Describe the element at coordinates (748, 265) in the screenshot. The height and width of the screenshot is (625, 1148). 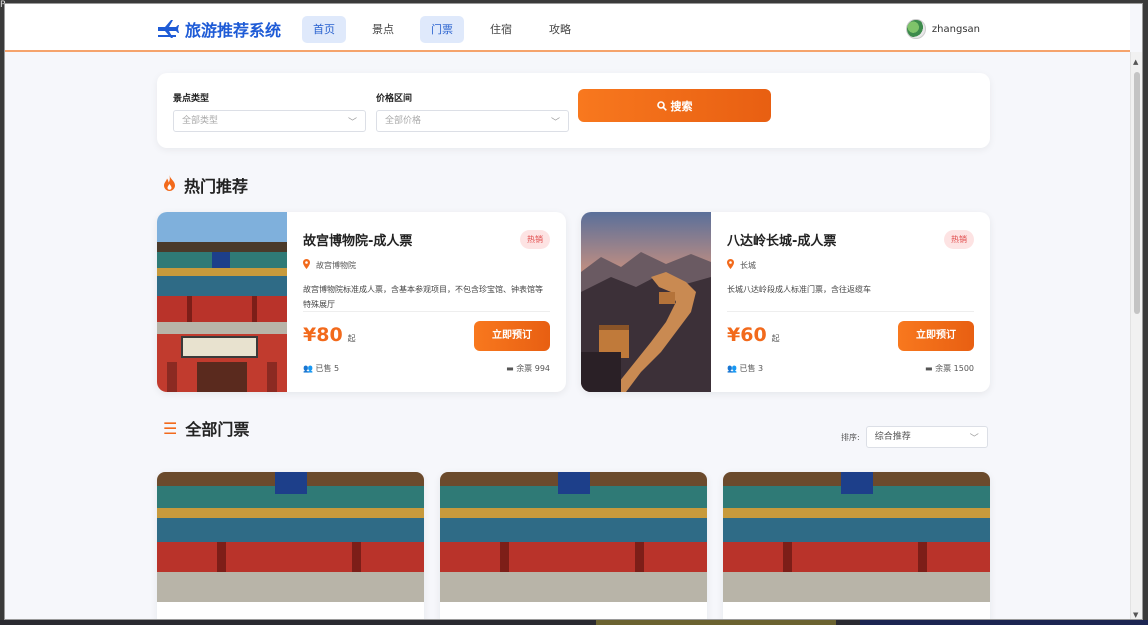
I see `ticket-location-label: 长城` at that location.